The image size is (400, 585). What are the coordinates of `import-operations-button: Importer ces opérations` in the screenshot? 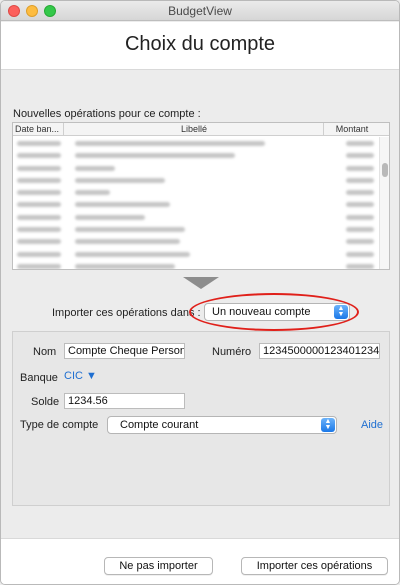 It's located at (314, 566).